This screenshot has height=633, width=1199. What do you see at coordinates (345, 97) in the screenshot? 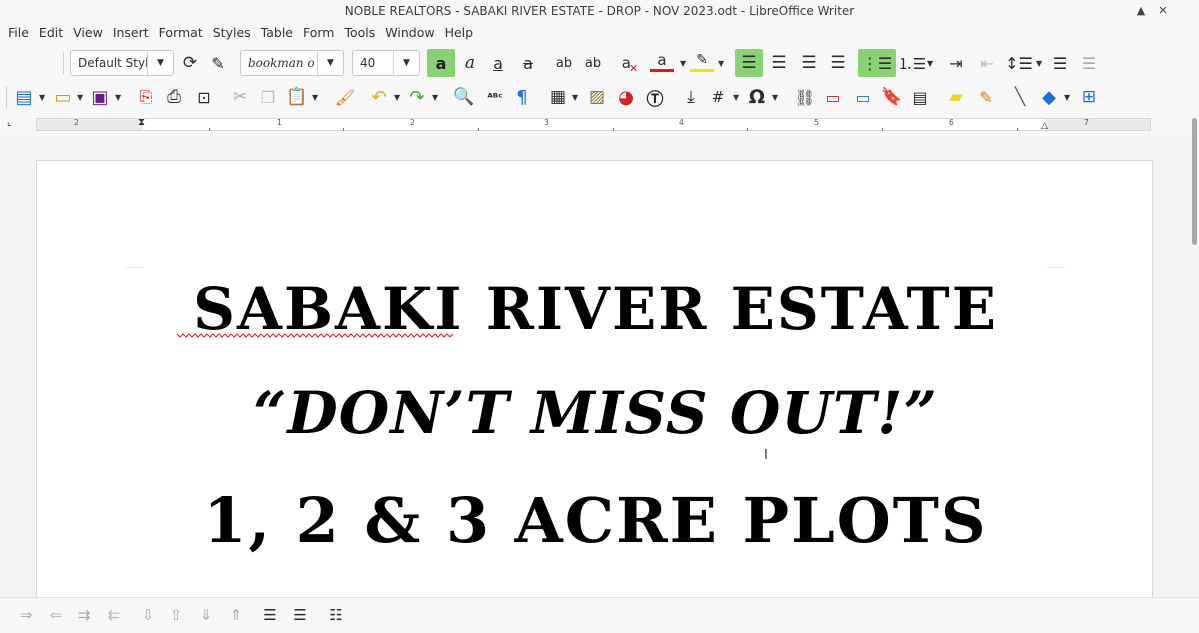
I see `clone-formatting-icon: 🖌` at bounding box center [345, 97].